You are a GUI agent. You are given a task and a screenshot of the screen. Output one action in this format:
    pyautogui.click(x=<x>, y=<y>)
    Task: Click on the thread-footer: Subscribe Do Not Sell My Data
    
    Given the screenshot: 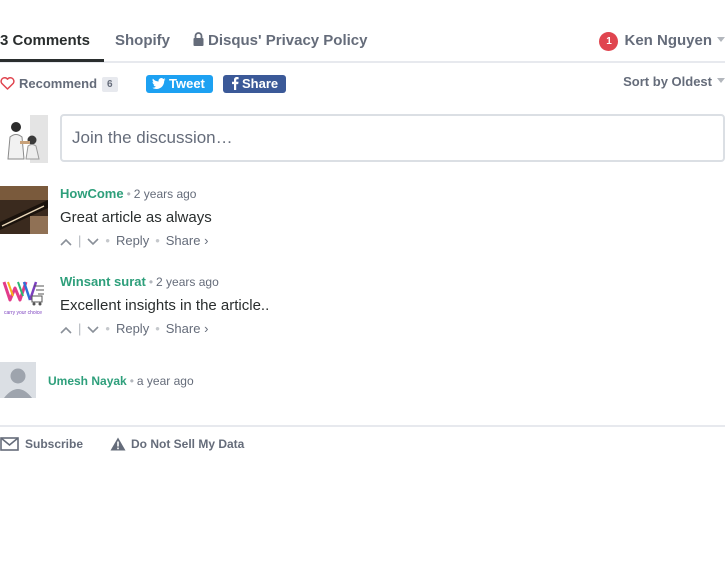 What is the action you would take?
    pyautogui.click(x=362, y=445)
    